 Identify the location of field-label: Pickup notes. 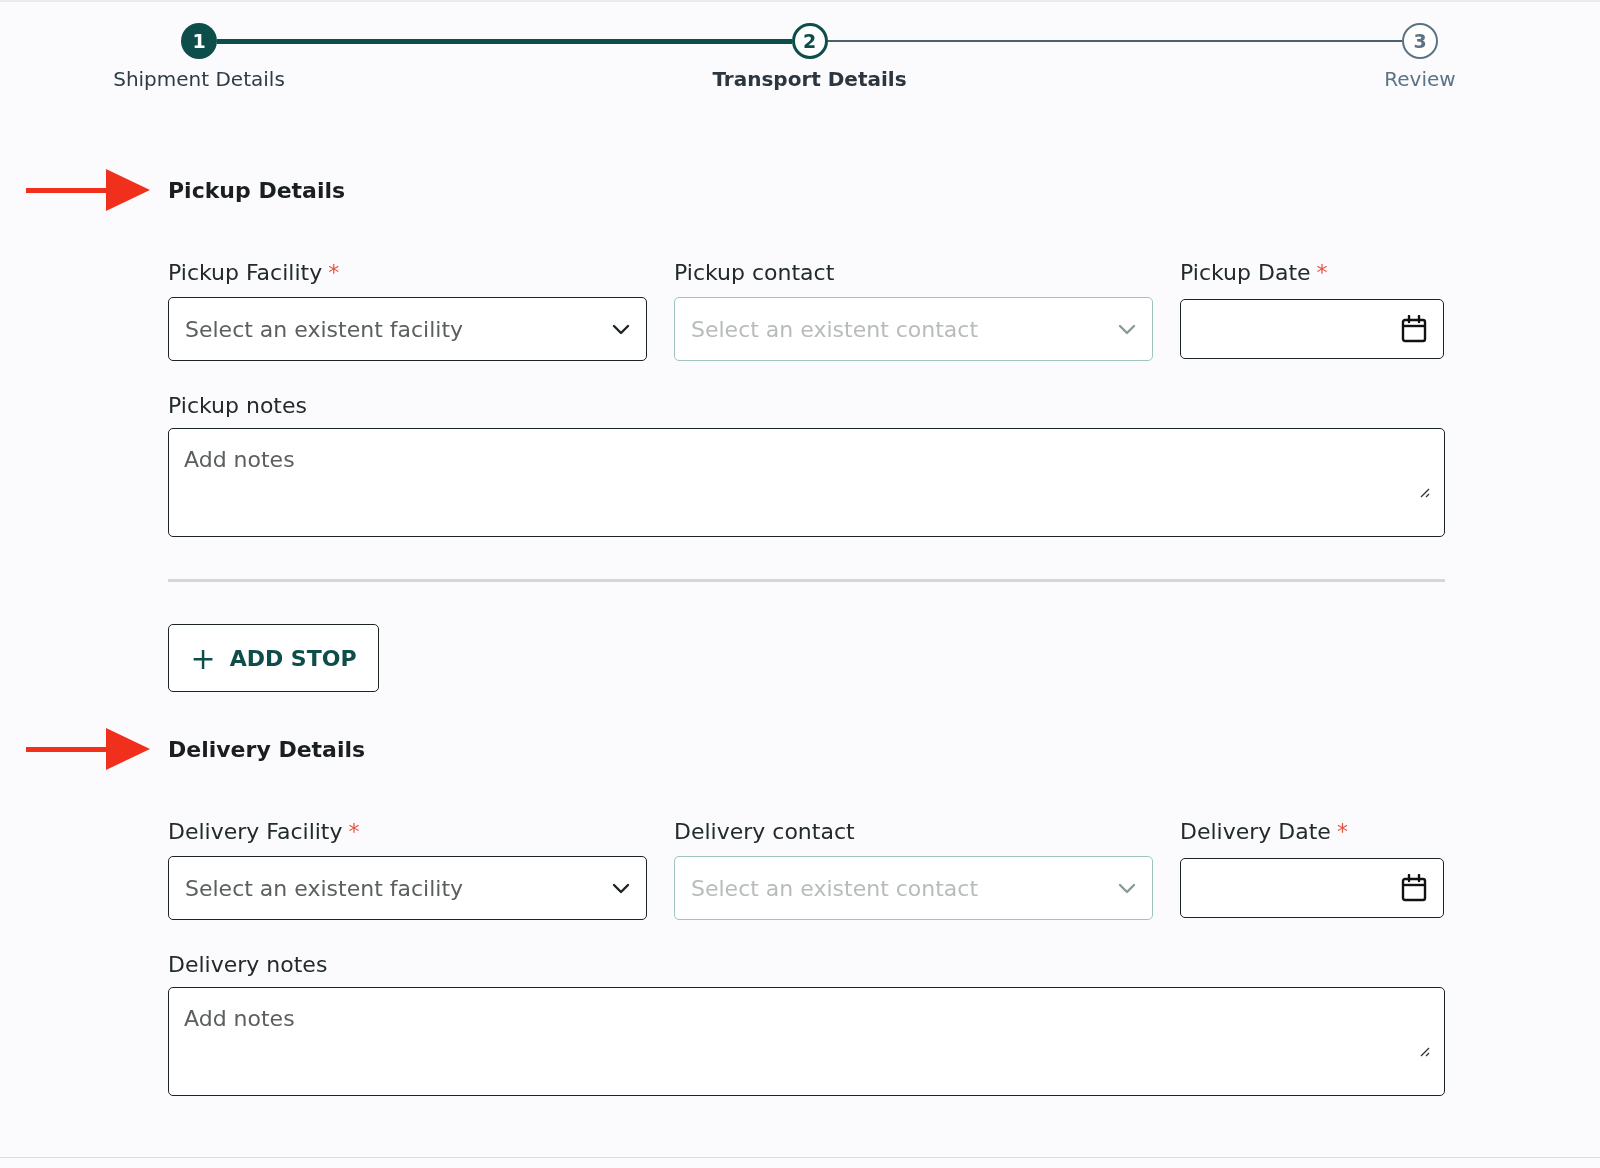
(238, 405).